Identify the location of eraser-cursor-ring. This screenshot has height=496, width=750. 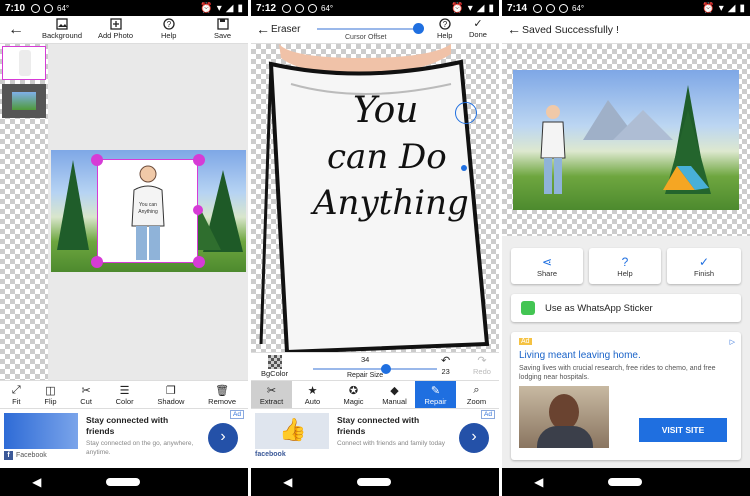
(466, 113).